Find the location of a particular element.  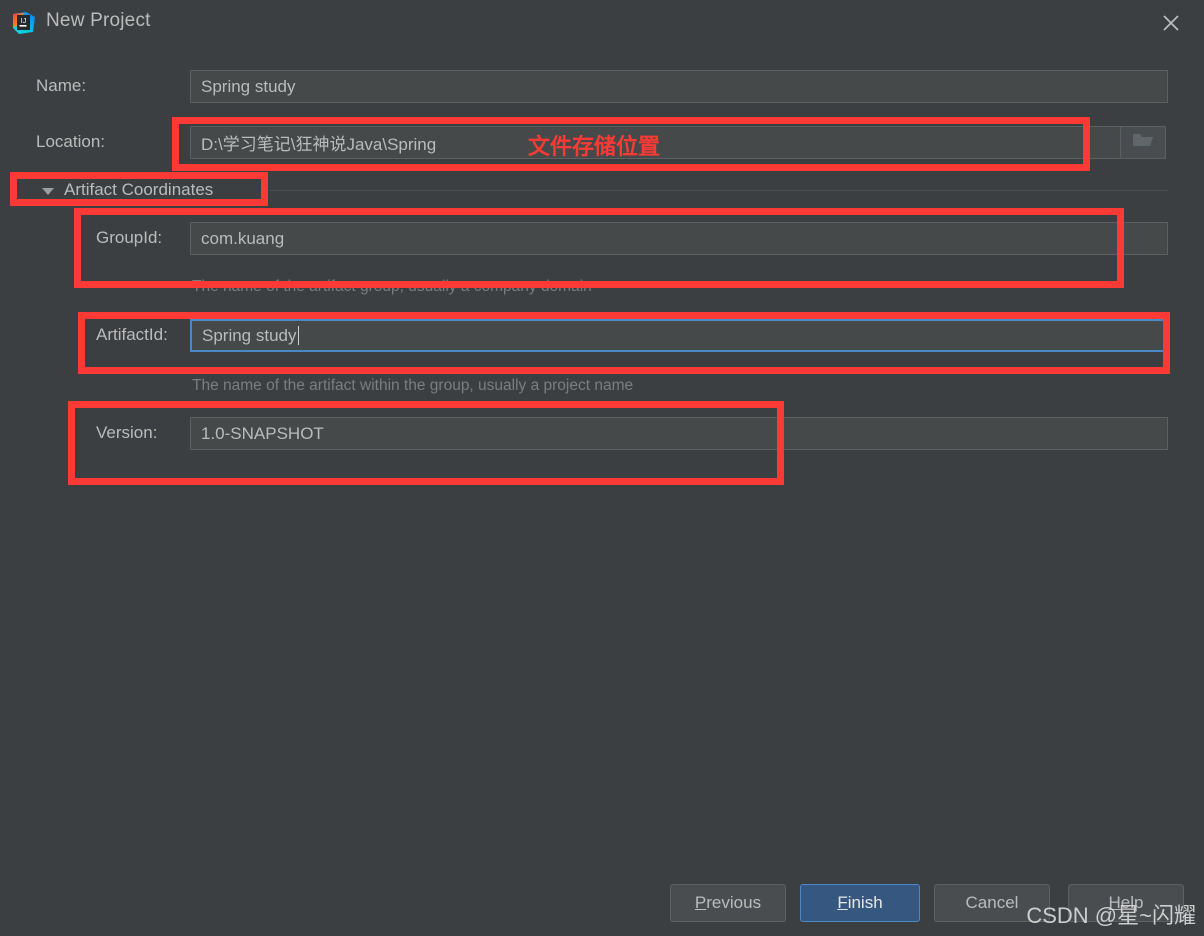

watermark: CSDN @星~闪耀 is located at coordinates (1111, 915).